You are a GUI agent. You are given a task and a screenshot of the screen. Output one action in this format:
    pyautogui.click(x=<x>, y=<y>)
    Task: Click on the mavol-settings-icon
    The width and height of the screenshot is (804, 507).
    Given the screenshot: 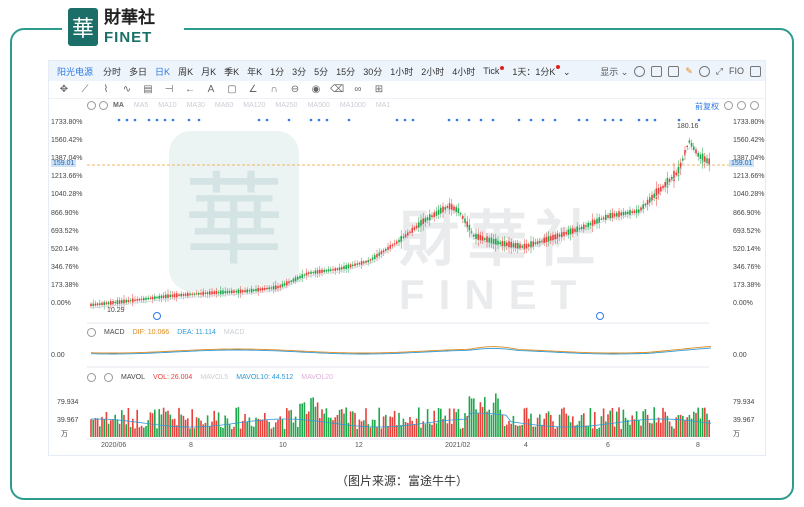 What is the action you would take?
    pyautogui.click(x=91, y=377)
    